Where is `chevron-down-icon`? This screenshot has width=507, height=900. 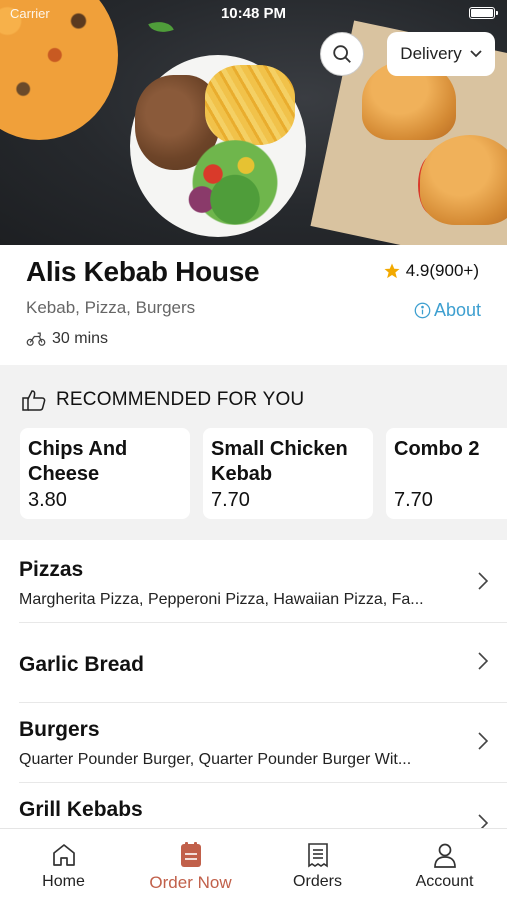 chevron-down-icon is located at coordinates (476, 54).